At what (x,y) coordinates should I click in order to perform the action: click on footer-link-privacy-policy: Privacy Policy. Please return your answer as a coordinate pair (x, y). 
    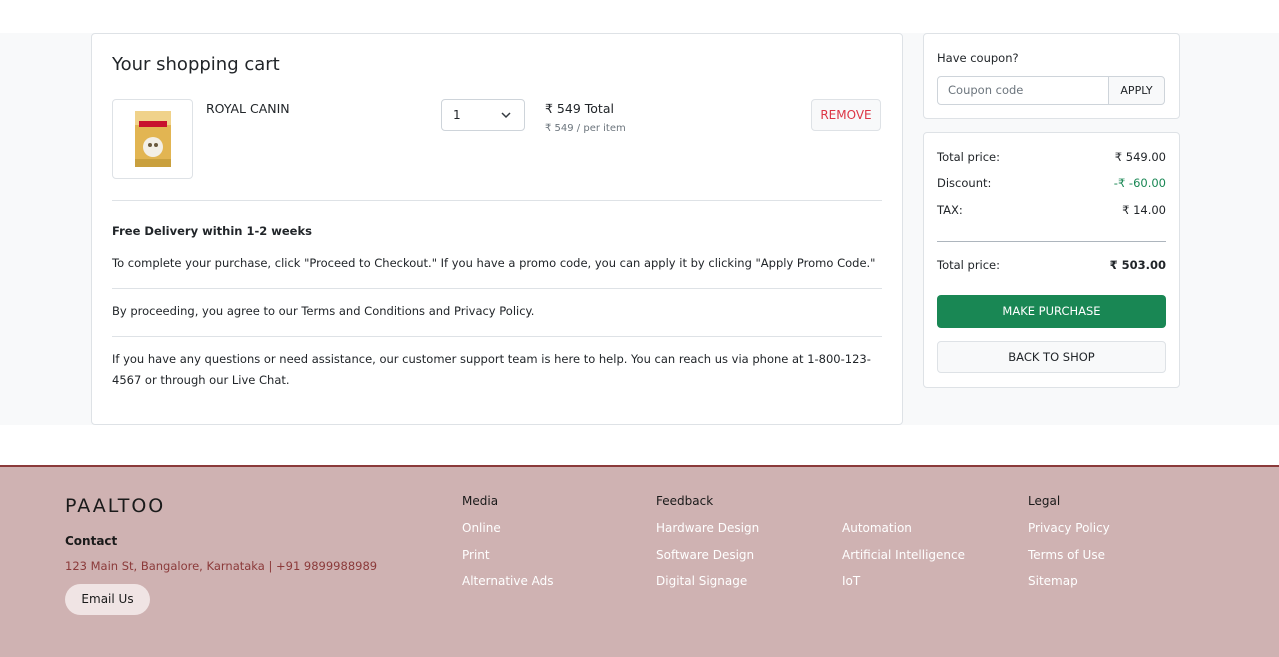
    Looking at the image, I should click on (1069, 528).